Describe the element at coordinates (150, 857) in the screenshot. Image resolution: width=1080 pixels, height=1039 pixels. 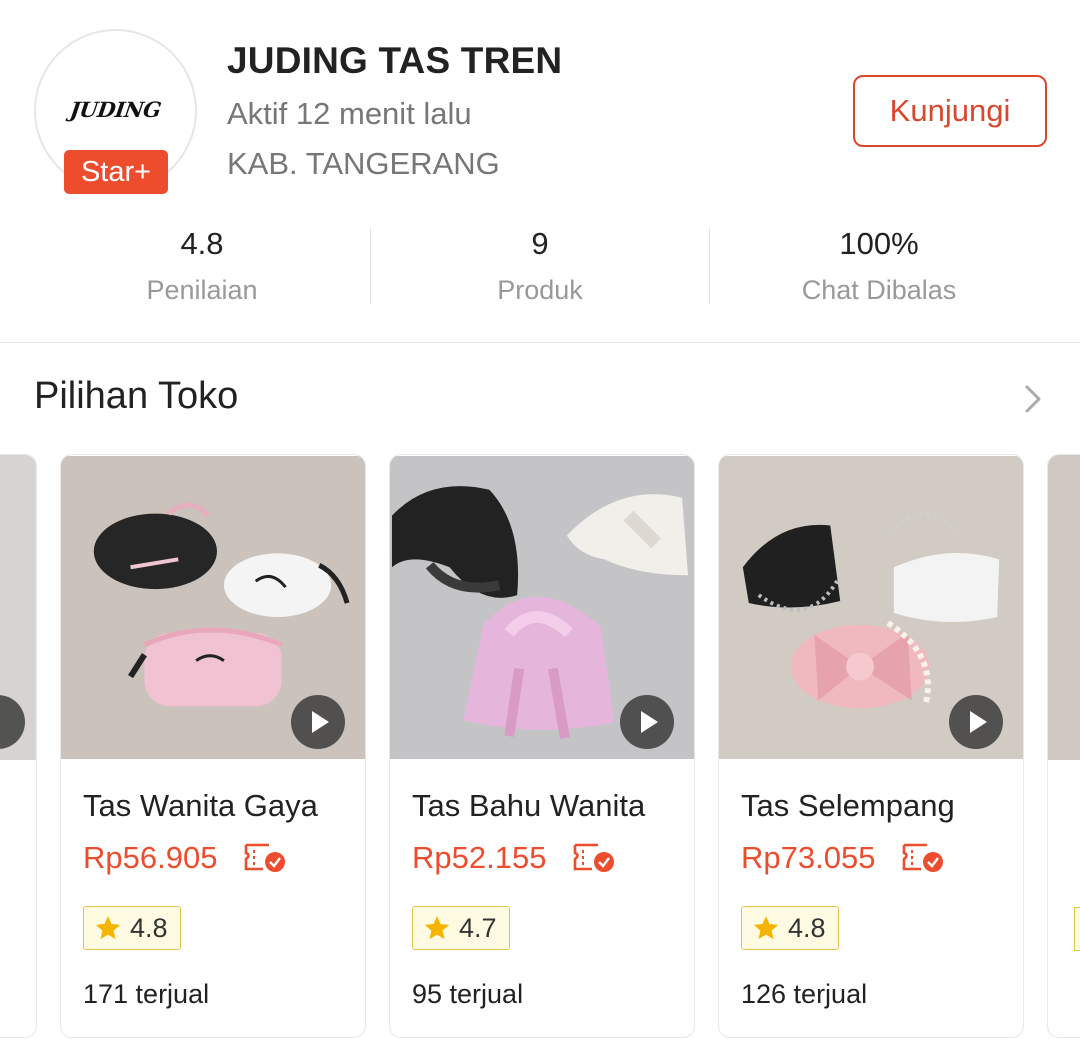
I see `product-price: Rp56.905` at that location.